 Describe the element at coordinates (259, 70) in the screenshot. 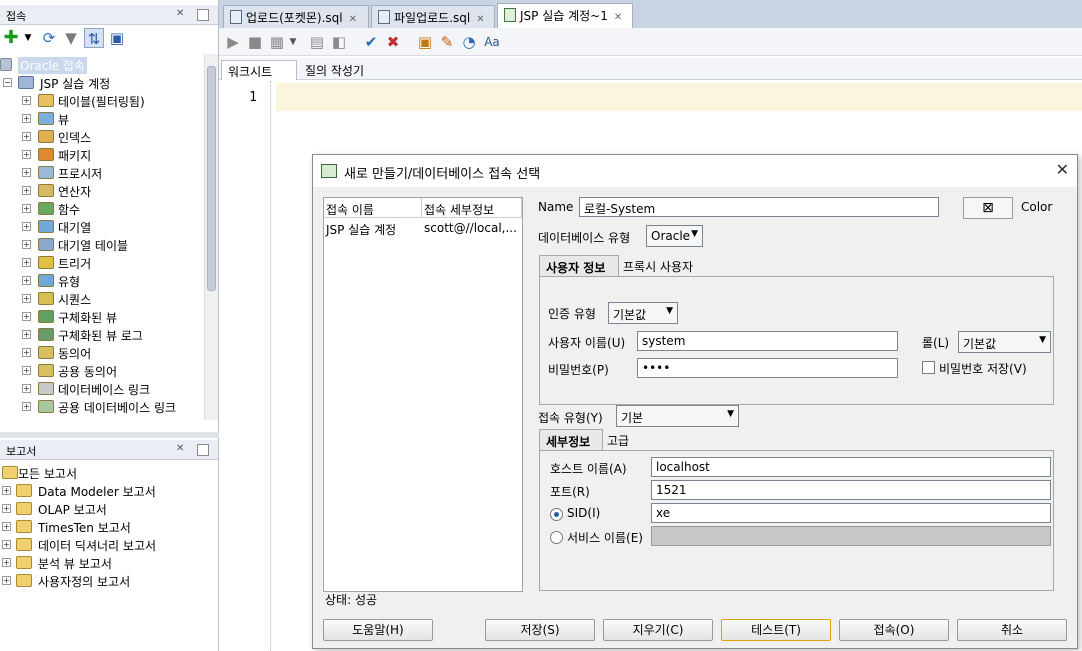

I see `tab-worksheet: 워크시트` at that location.